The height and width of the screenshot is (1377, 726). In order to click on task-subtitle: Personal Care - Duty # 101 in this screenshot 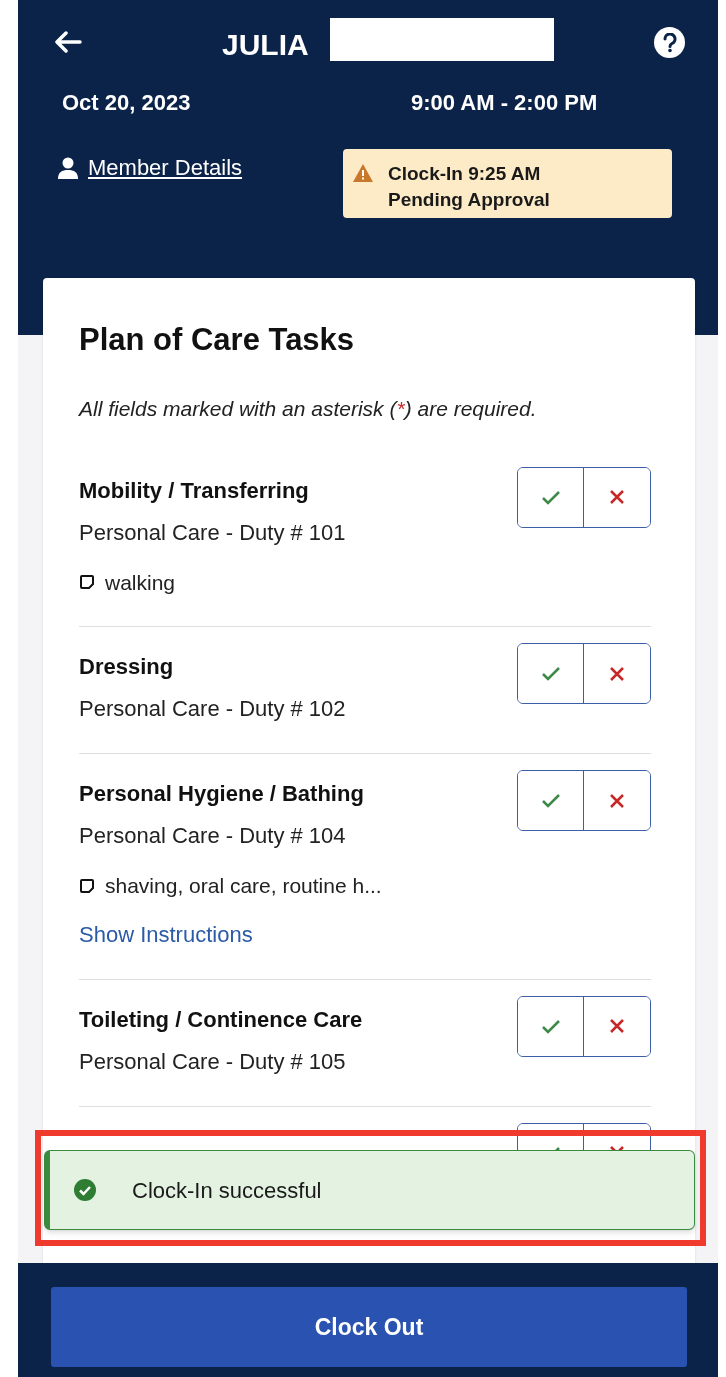, I will do `click(212, 532)`.